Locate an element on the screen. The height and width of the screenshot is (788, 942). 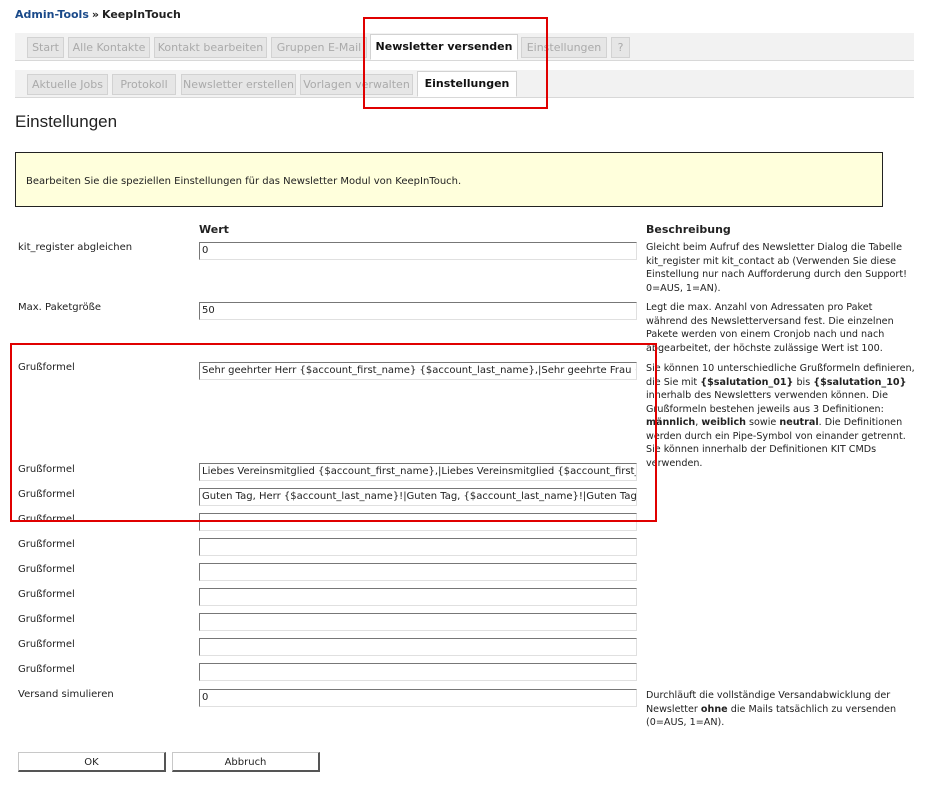
salutation-desc-text-5: sowie is located at coordinates (762, 422).